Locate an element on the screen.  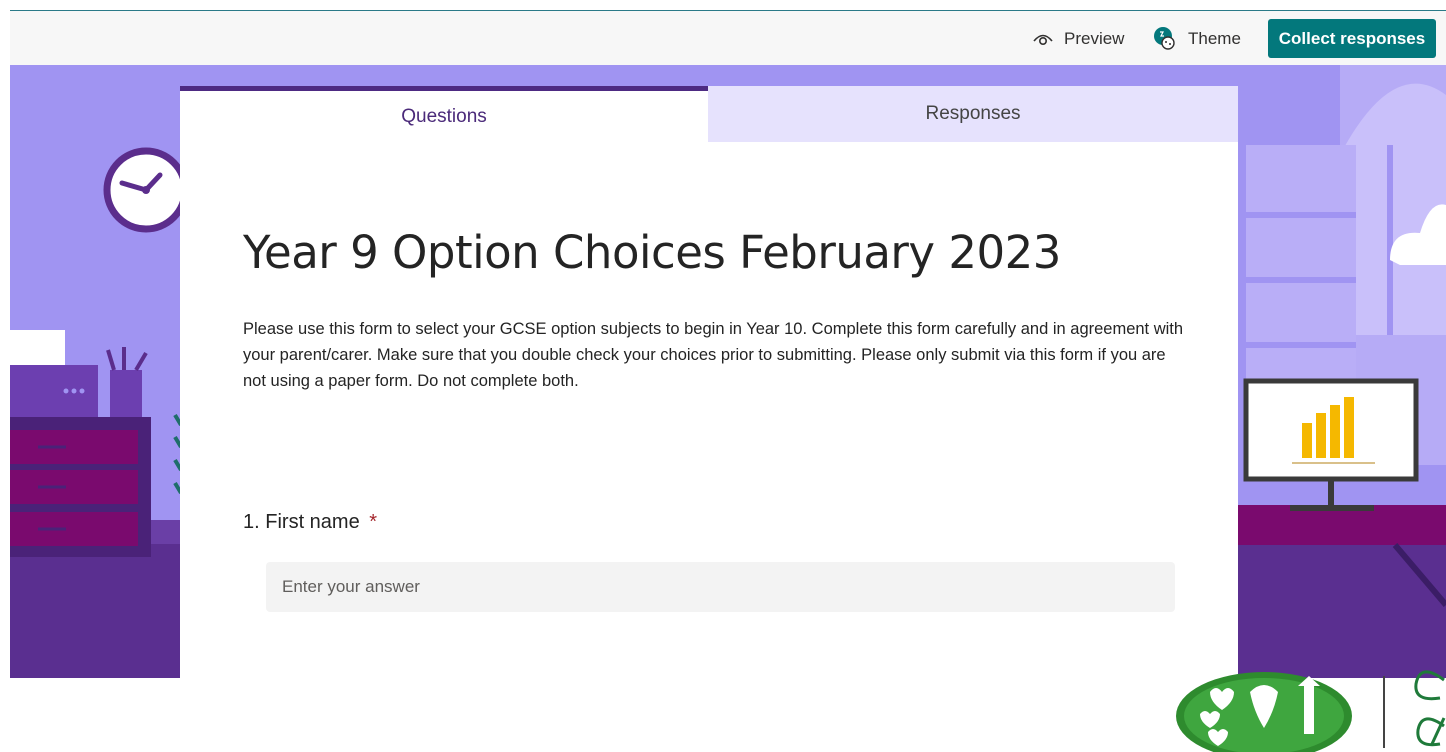
school-name-fragment is located at coordinates (1428, 706).